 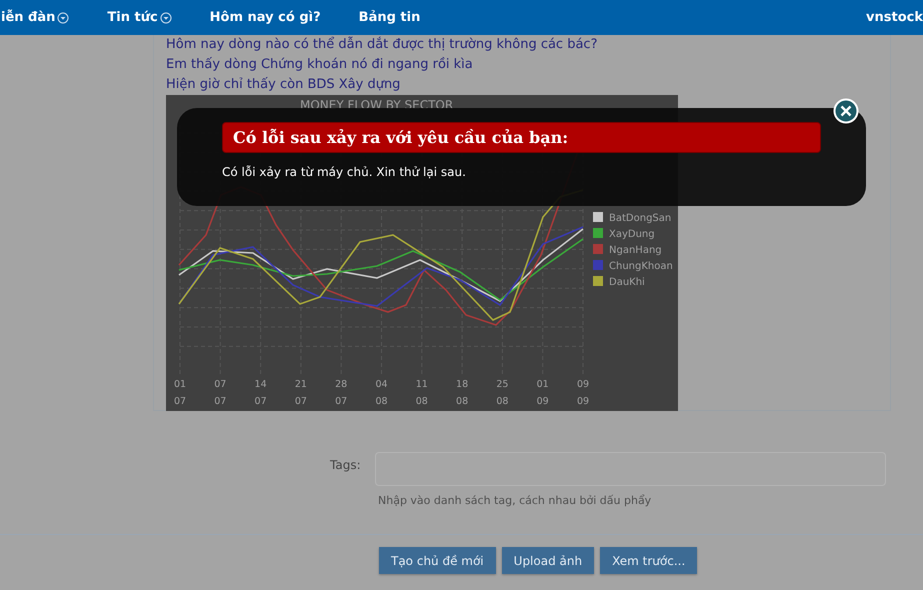 What do you see at coordinates (377, 105) in the screenshot?
I see `chart-title: MONEY FLOW BY SECTOR` at bounding box center [377, 105].